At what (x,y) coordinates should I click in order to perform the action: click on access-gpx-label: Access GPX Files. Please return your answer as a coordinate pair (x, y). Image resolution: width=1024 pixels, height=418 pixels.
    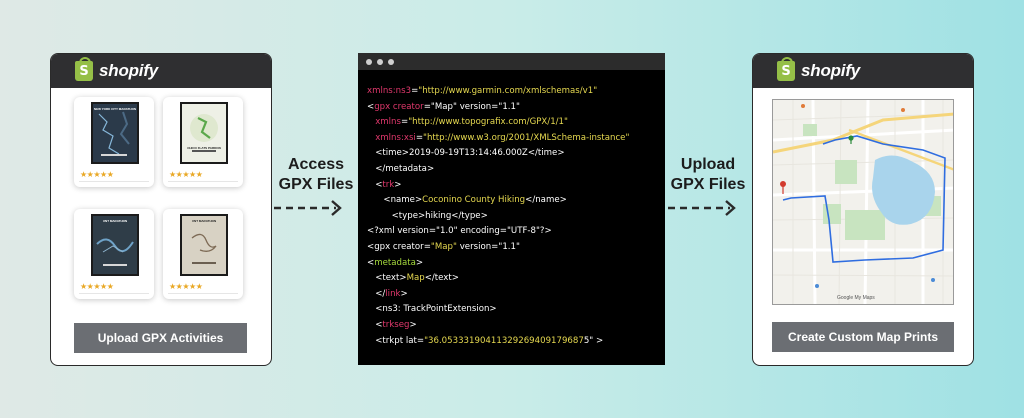
    Looking at the image, I should click on (316, 175).